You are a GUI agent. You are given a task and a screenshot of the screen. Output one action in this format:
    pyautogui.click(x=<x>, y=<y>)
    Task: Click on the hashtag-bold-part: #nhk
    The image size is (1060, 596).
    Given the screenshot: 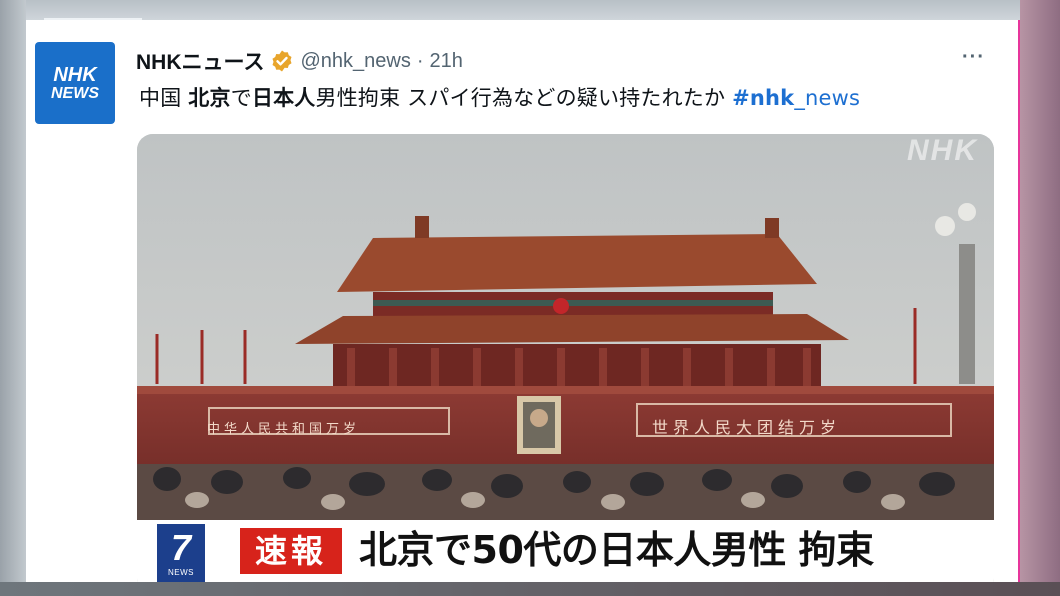 What is the action you would take?
    pyautogui.click(x=763, y=98)
    